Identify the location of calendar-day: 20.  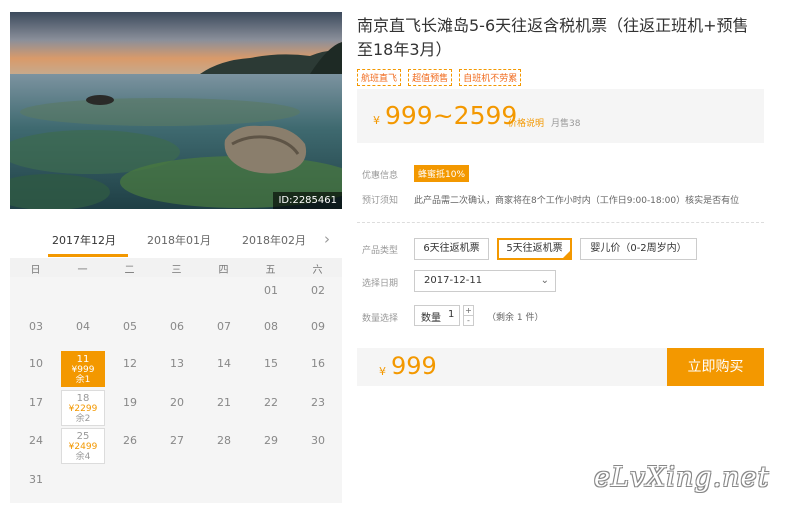
(177, 400).